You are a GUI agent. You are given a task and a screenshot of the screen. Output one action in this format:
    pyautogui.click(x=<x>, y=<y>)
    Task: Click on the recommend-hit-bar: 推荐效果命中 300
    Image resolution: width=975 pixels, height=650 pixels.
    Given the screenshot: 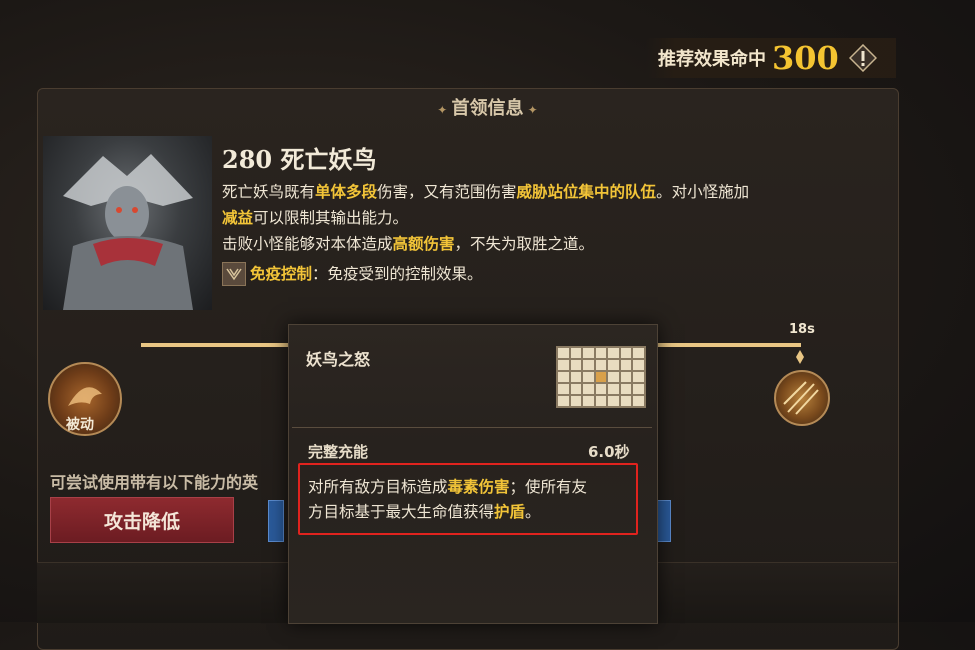 What is the action you would take?
    pyautogui.click(x=771, y=58)
    